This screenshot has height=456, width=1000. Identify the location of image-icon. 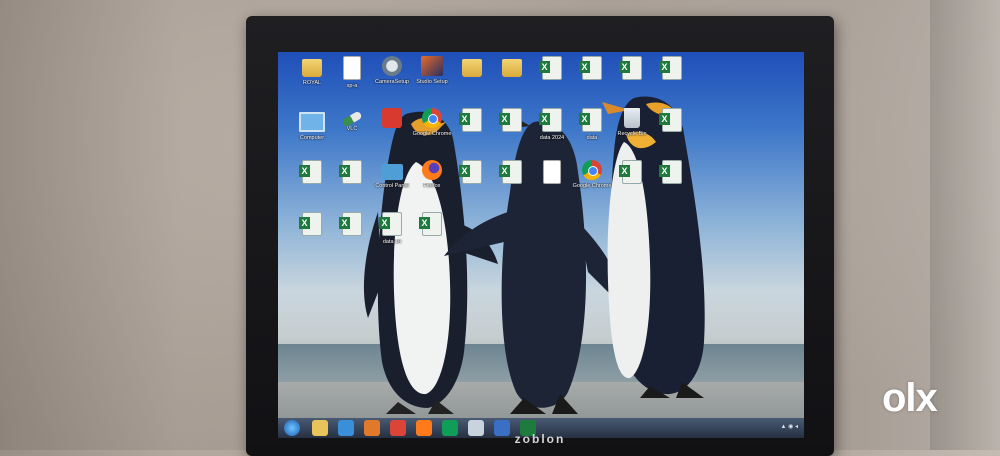
(432, 66).